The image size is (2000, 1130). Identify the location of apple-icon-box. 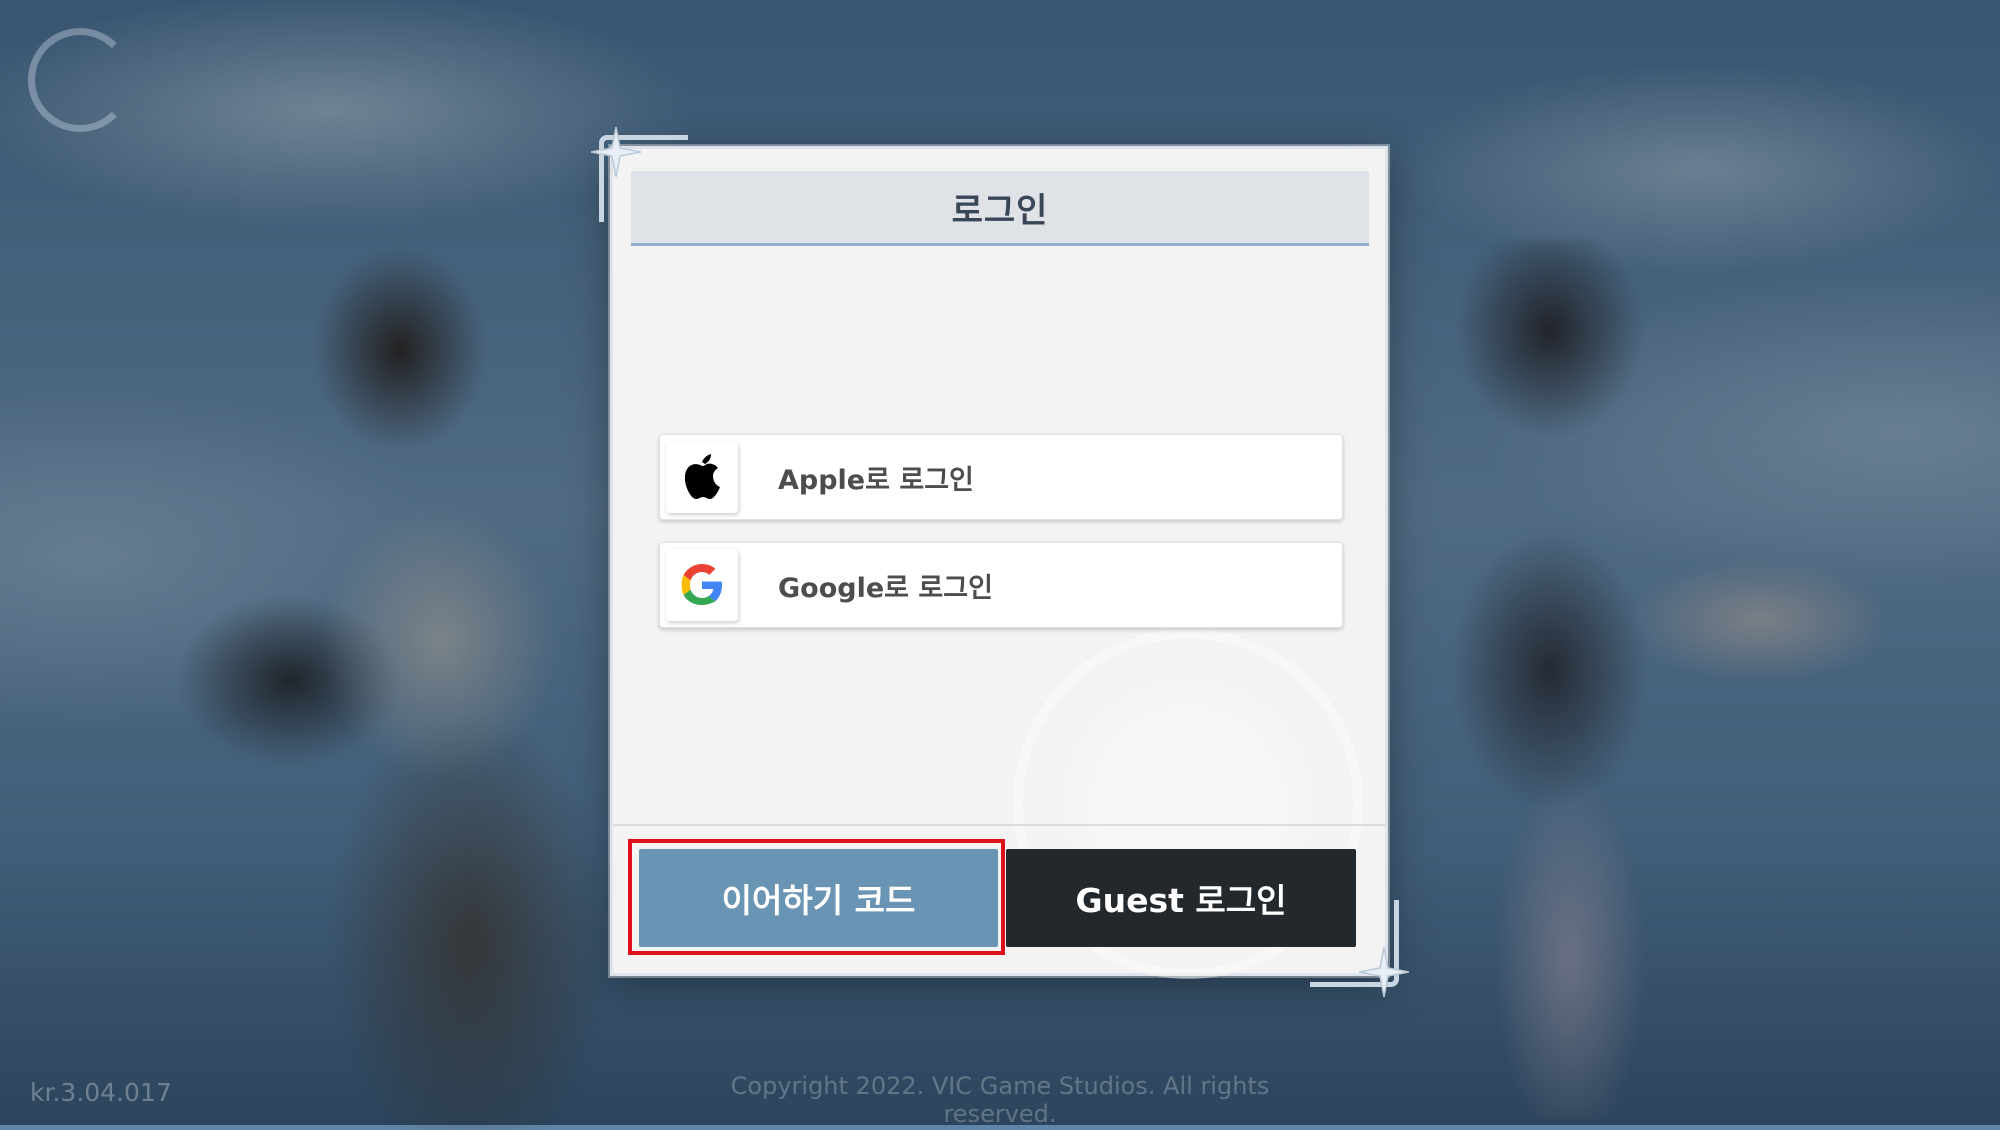
(702, 477).